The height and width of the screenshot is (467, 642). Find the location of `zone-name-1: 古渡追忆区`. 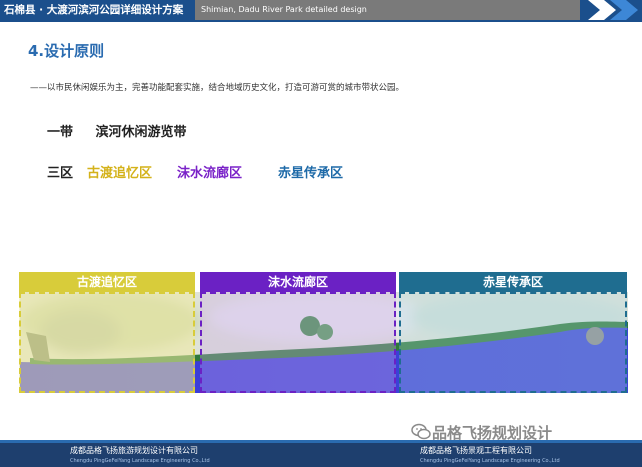

zone-name-1: 古渡追忆区 is located at coordinates (120, 173).